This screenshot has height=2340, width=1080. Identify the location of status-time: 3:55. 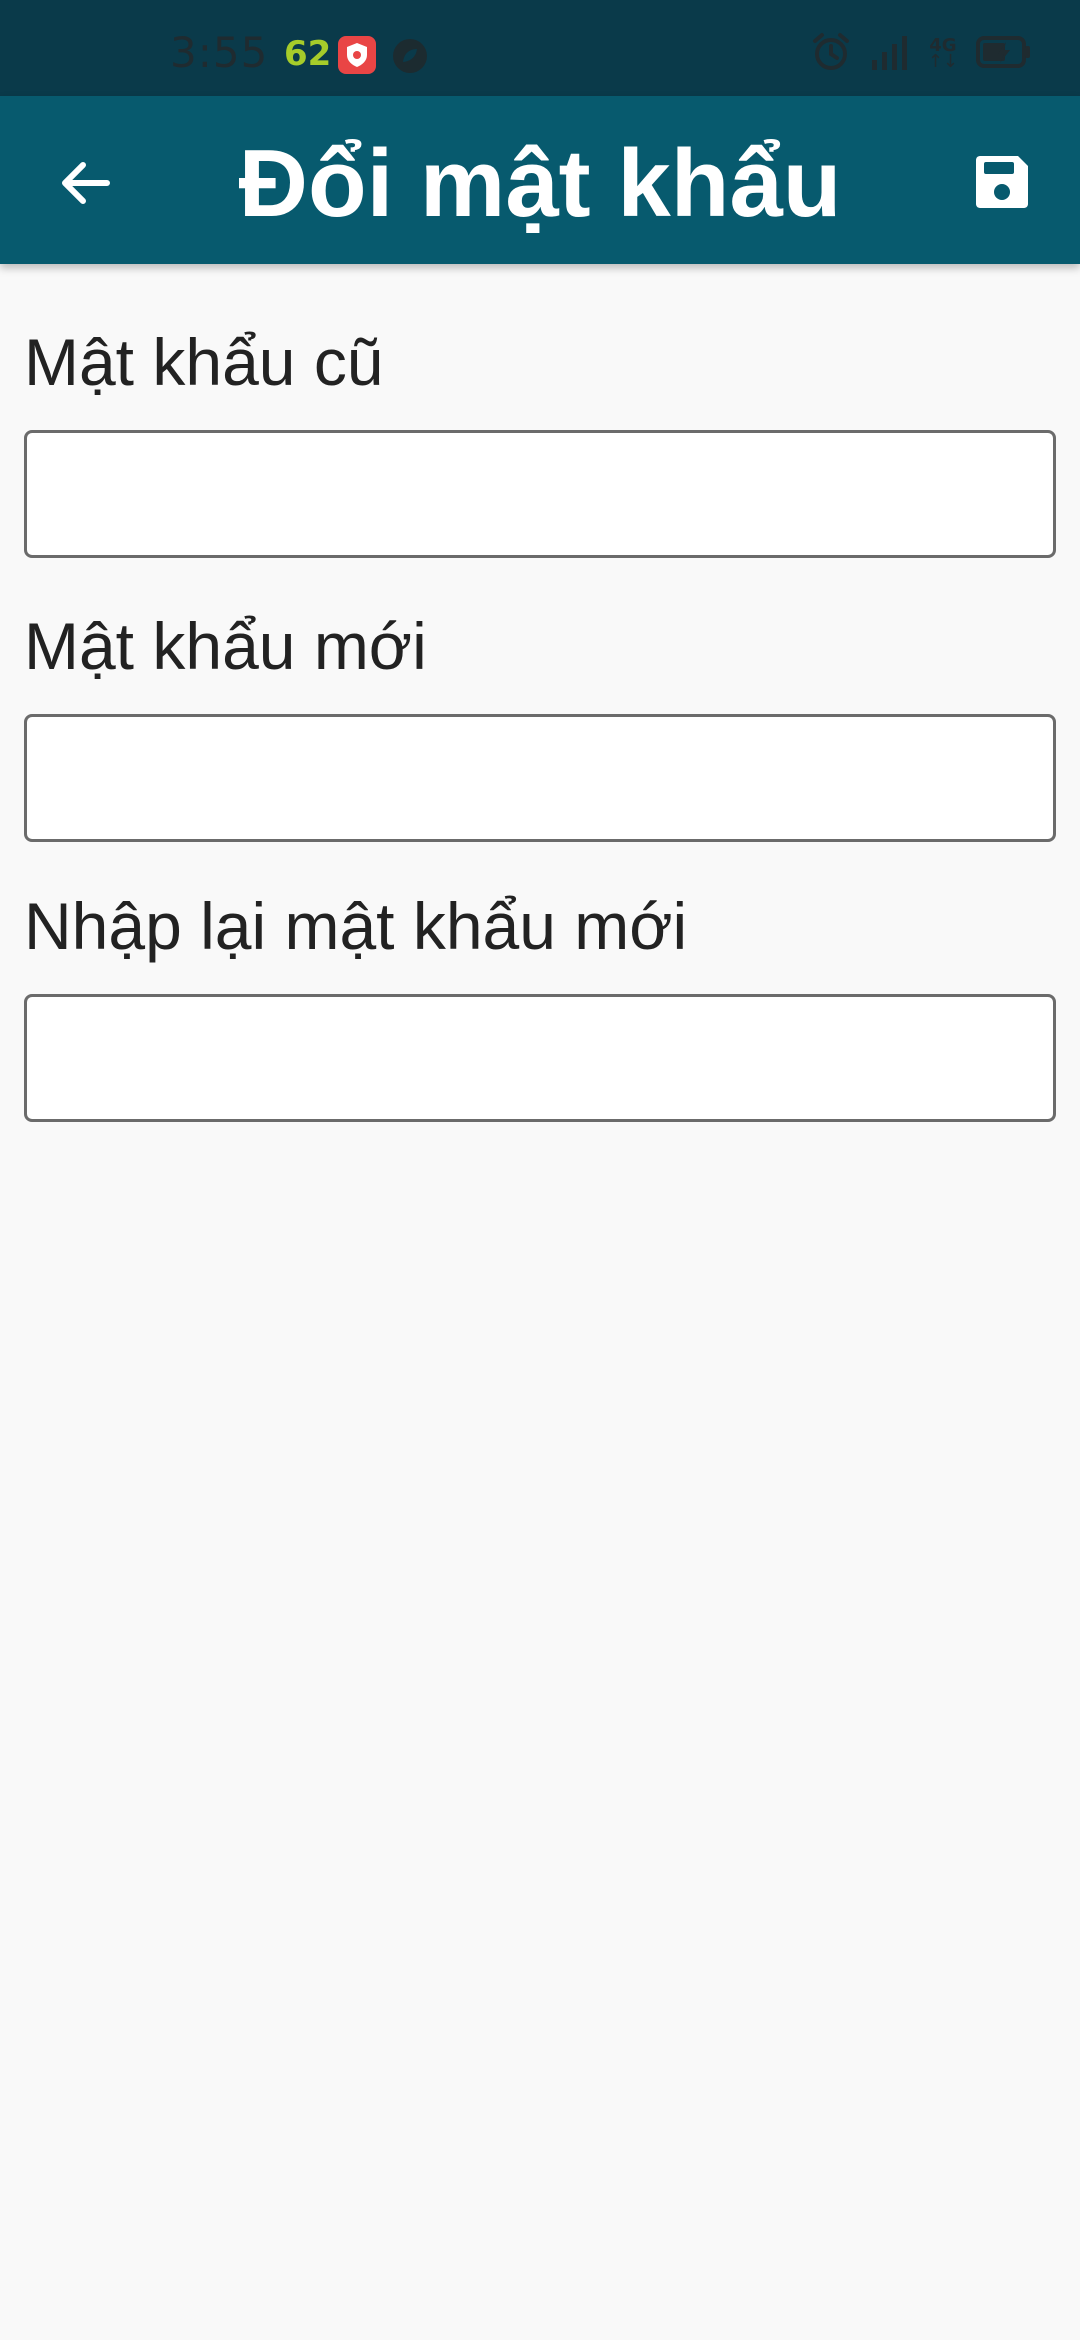
(219, 52).